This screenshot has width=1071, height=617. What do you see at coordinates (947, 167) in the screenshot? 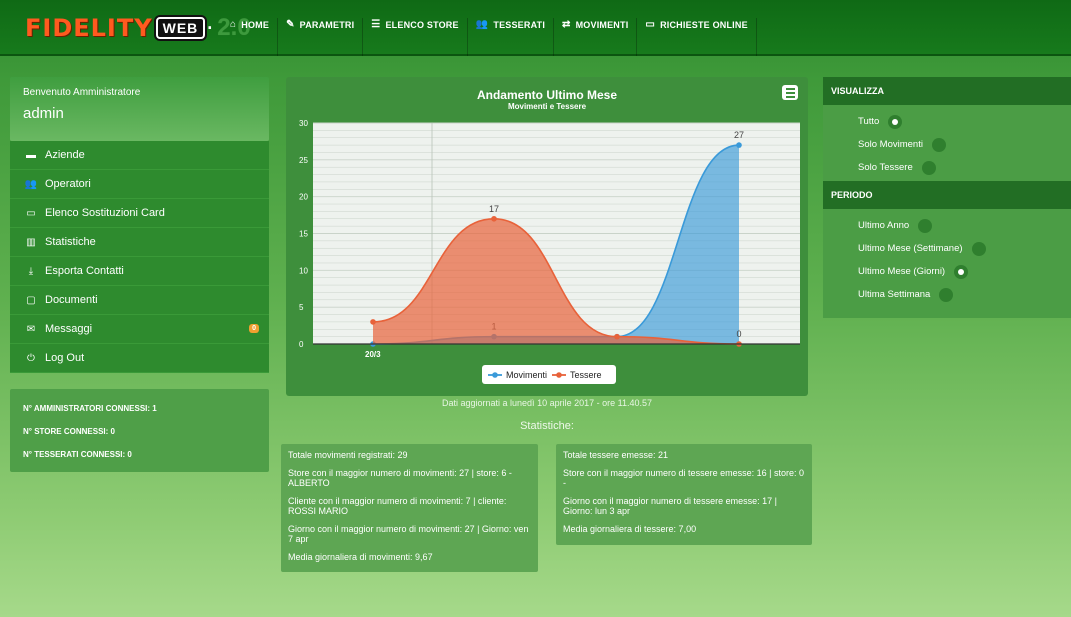
I see `option-solo-tessere: Solo Tessere` at bounding box center [947, 167].